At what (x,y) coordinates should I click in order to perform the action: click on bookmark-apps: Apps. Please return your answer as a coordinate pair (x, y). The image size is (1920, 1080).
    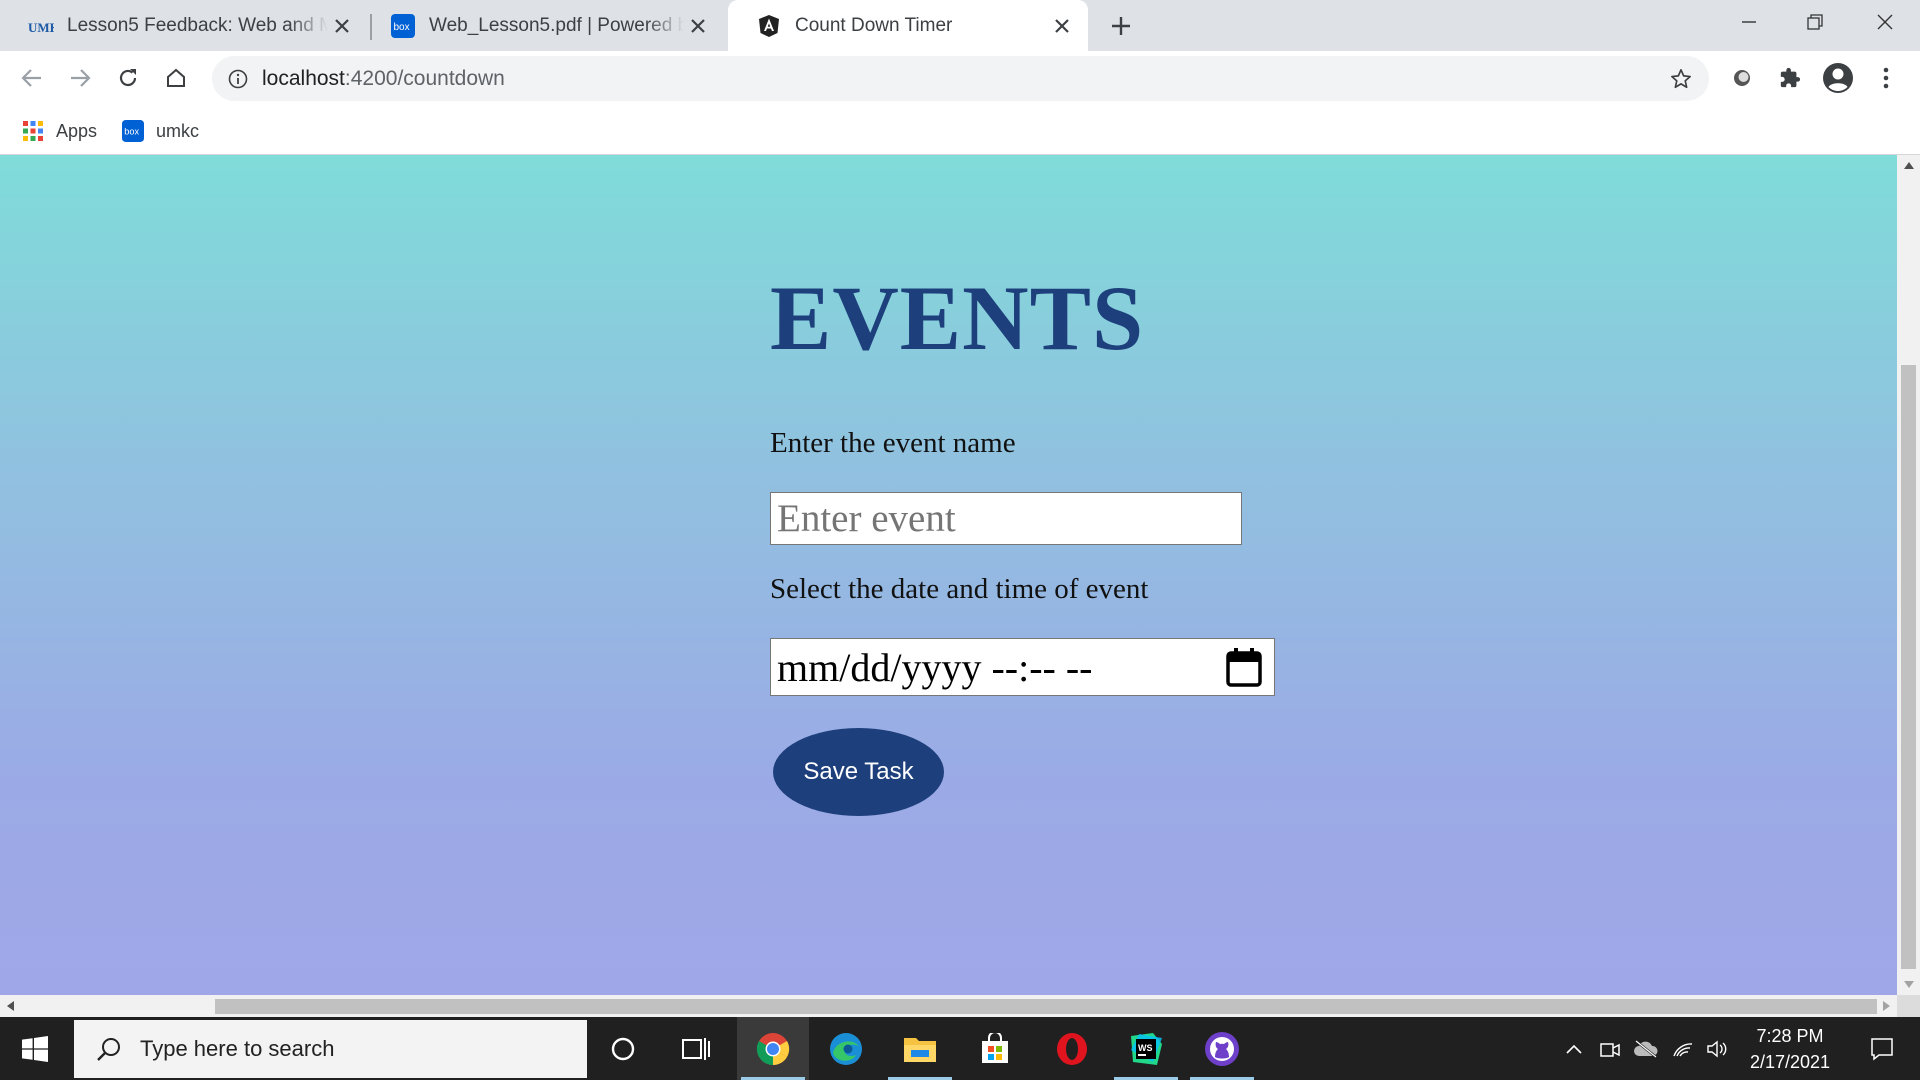
    Looking at the image, I should click on (59, 131).